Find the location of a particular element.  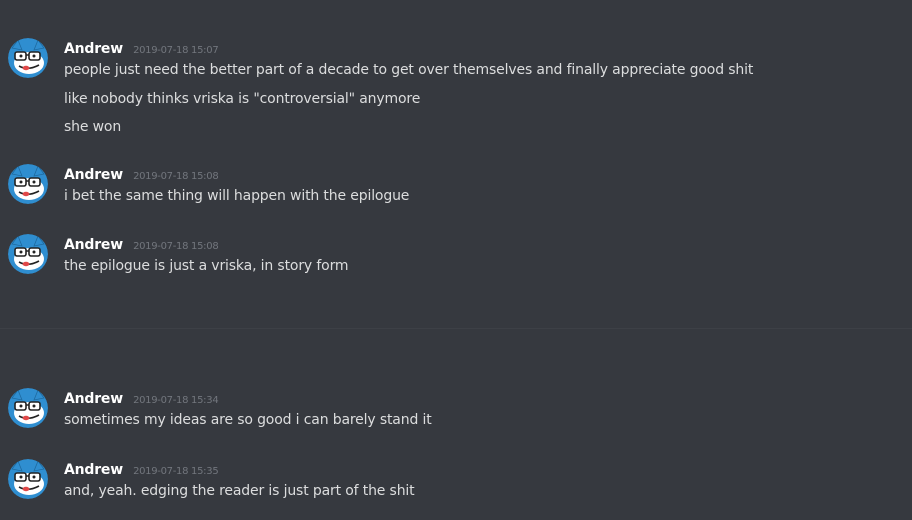

group-divider is located at coordinates (456, 328).